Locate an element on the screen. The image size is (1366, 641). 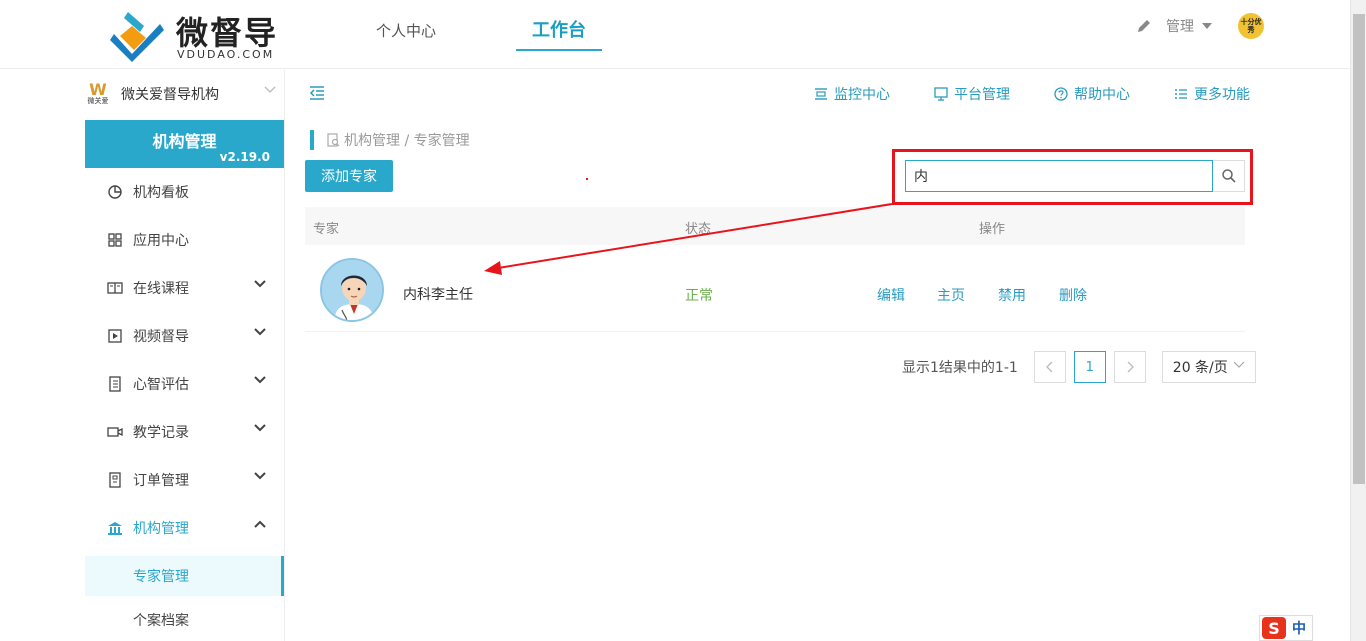
quick-link-label: 更多功能 is located at coordinates (1222, 95).